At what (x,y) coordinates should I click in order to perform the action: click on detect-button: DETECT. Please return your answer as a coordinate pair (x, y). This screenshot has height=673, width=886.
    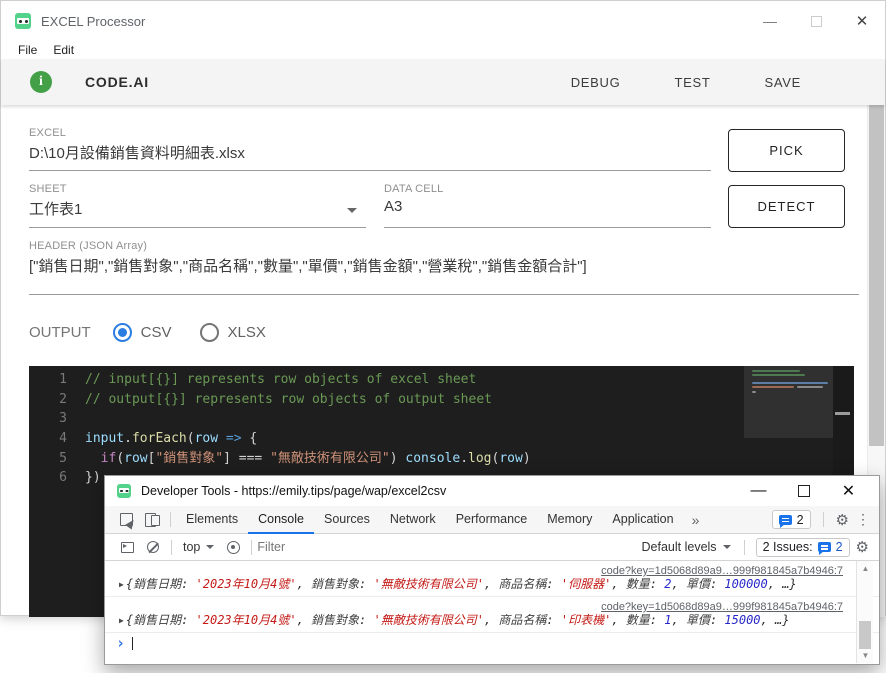
    Looking at the image, I should click on (786, 206).